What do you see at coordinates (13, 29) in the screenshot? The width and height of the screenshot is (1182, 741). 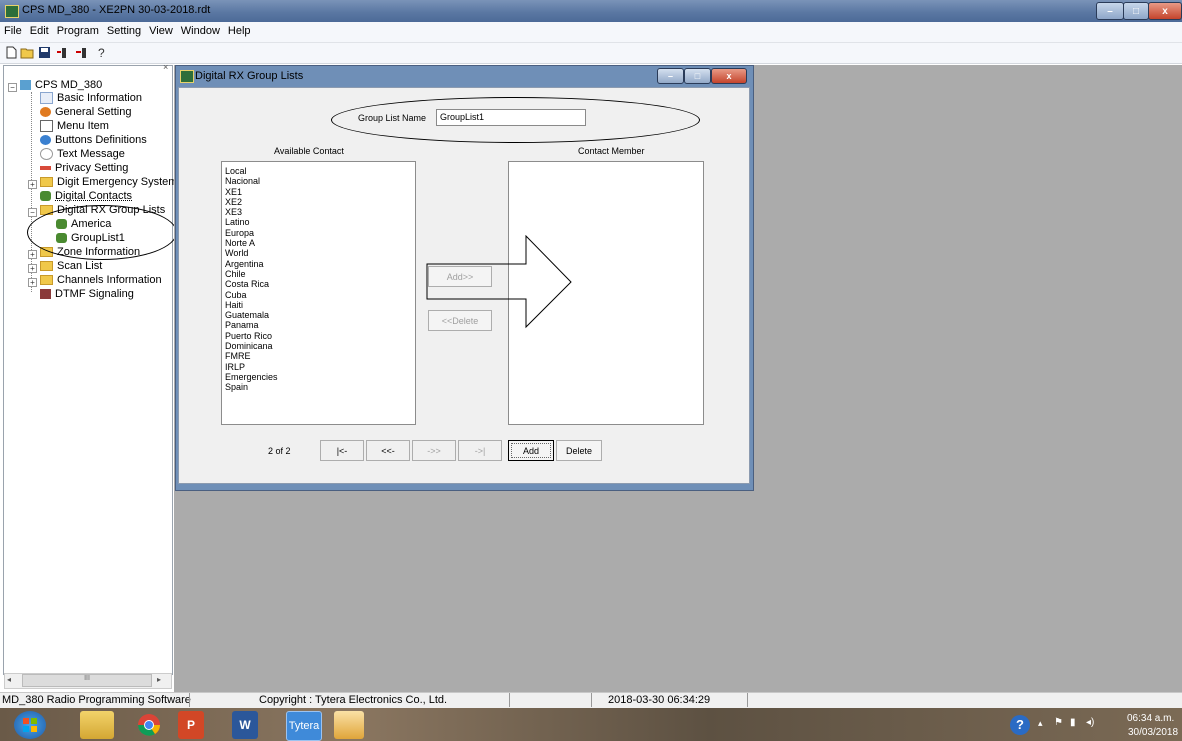 I see `menu-file: File` at bounding box center [13, 29].